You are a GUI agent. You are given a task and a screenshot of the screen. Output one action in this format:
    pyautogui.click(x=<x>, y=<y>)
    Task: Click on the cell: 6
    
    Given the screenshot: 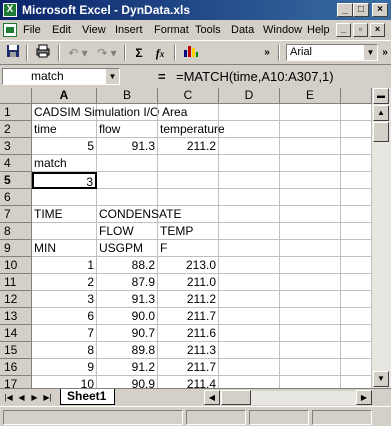 What is the action you would take?
    pyautogui.click(x=64, y=316)
    